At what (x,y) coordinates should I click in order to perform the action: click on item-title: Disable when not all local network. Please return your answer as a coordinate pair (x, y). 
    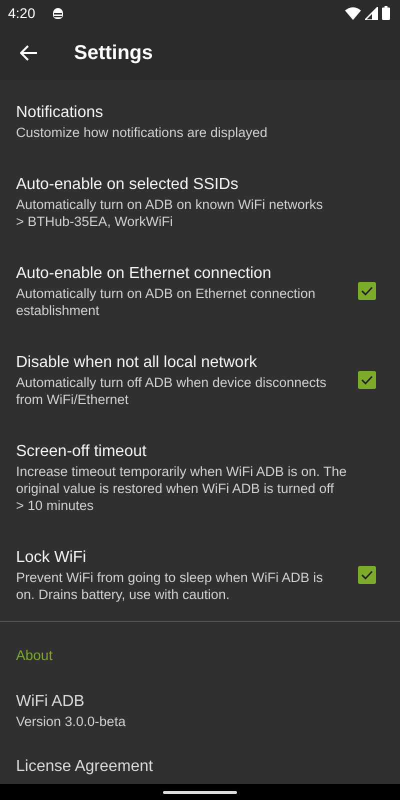
    Looking at the image, I should click on (137, 363).